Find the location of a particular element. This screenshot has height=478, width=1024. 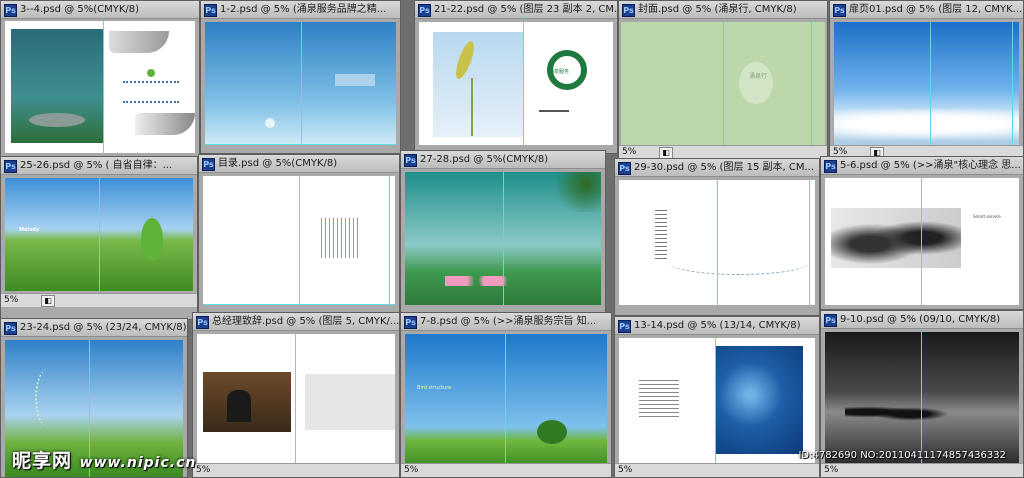

sky-photo is located at coordinates (478, 84).